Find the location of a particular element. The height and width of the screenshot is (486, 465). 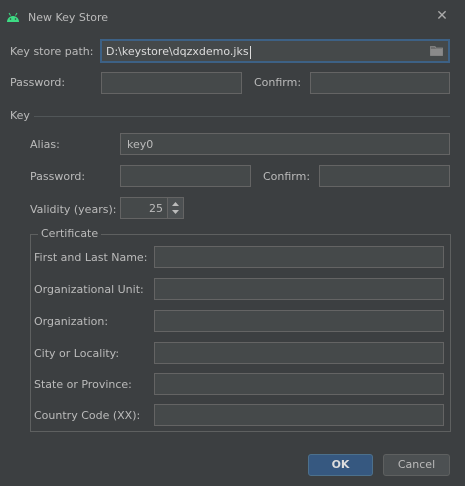

key-store-path-value: D:\keystore\dqzxdemo.jks is located at coordinates (178, 52).